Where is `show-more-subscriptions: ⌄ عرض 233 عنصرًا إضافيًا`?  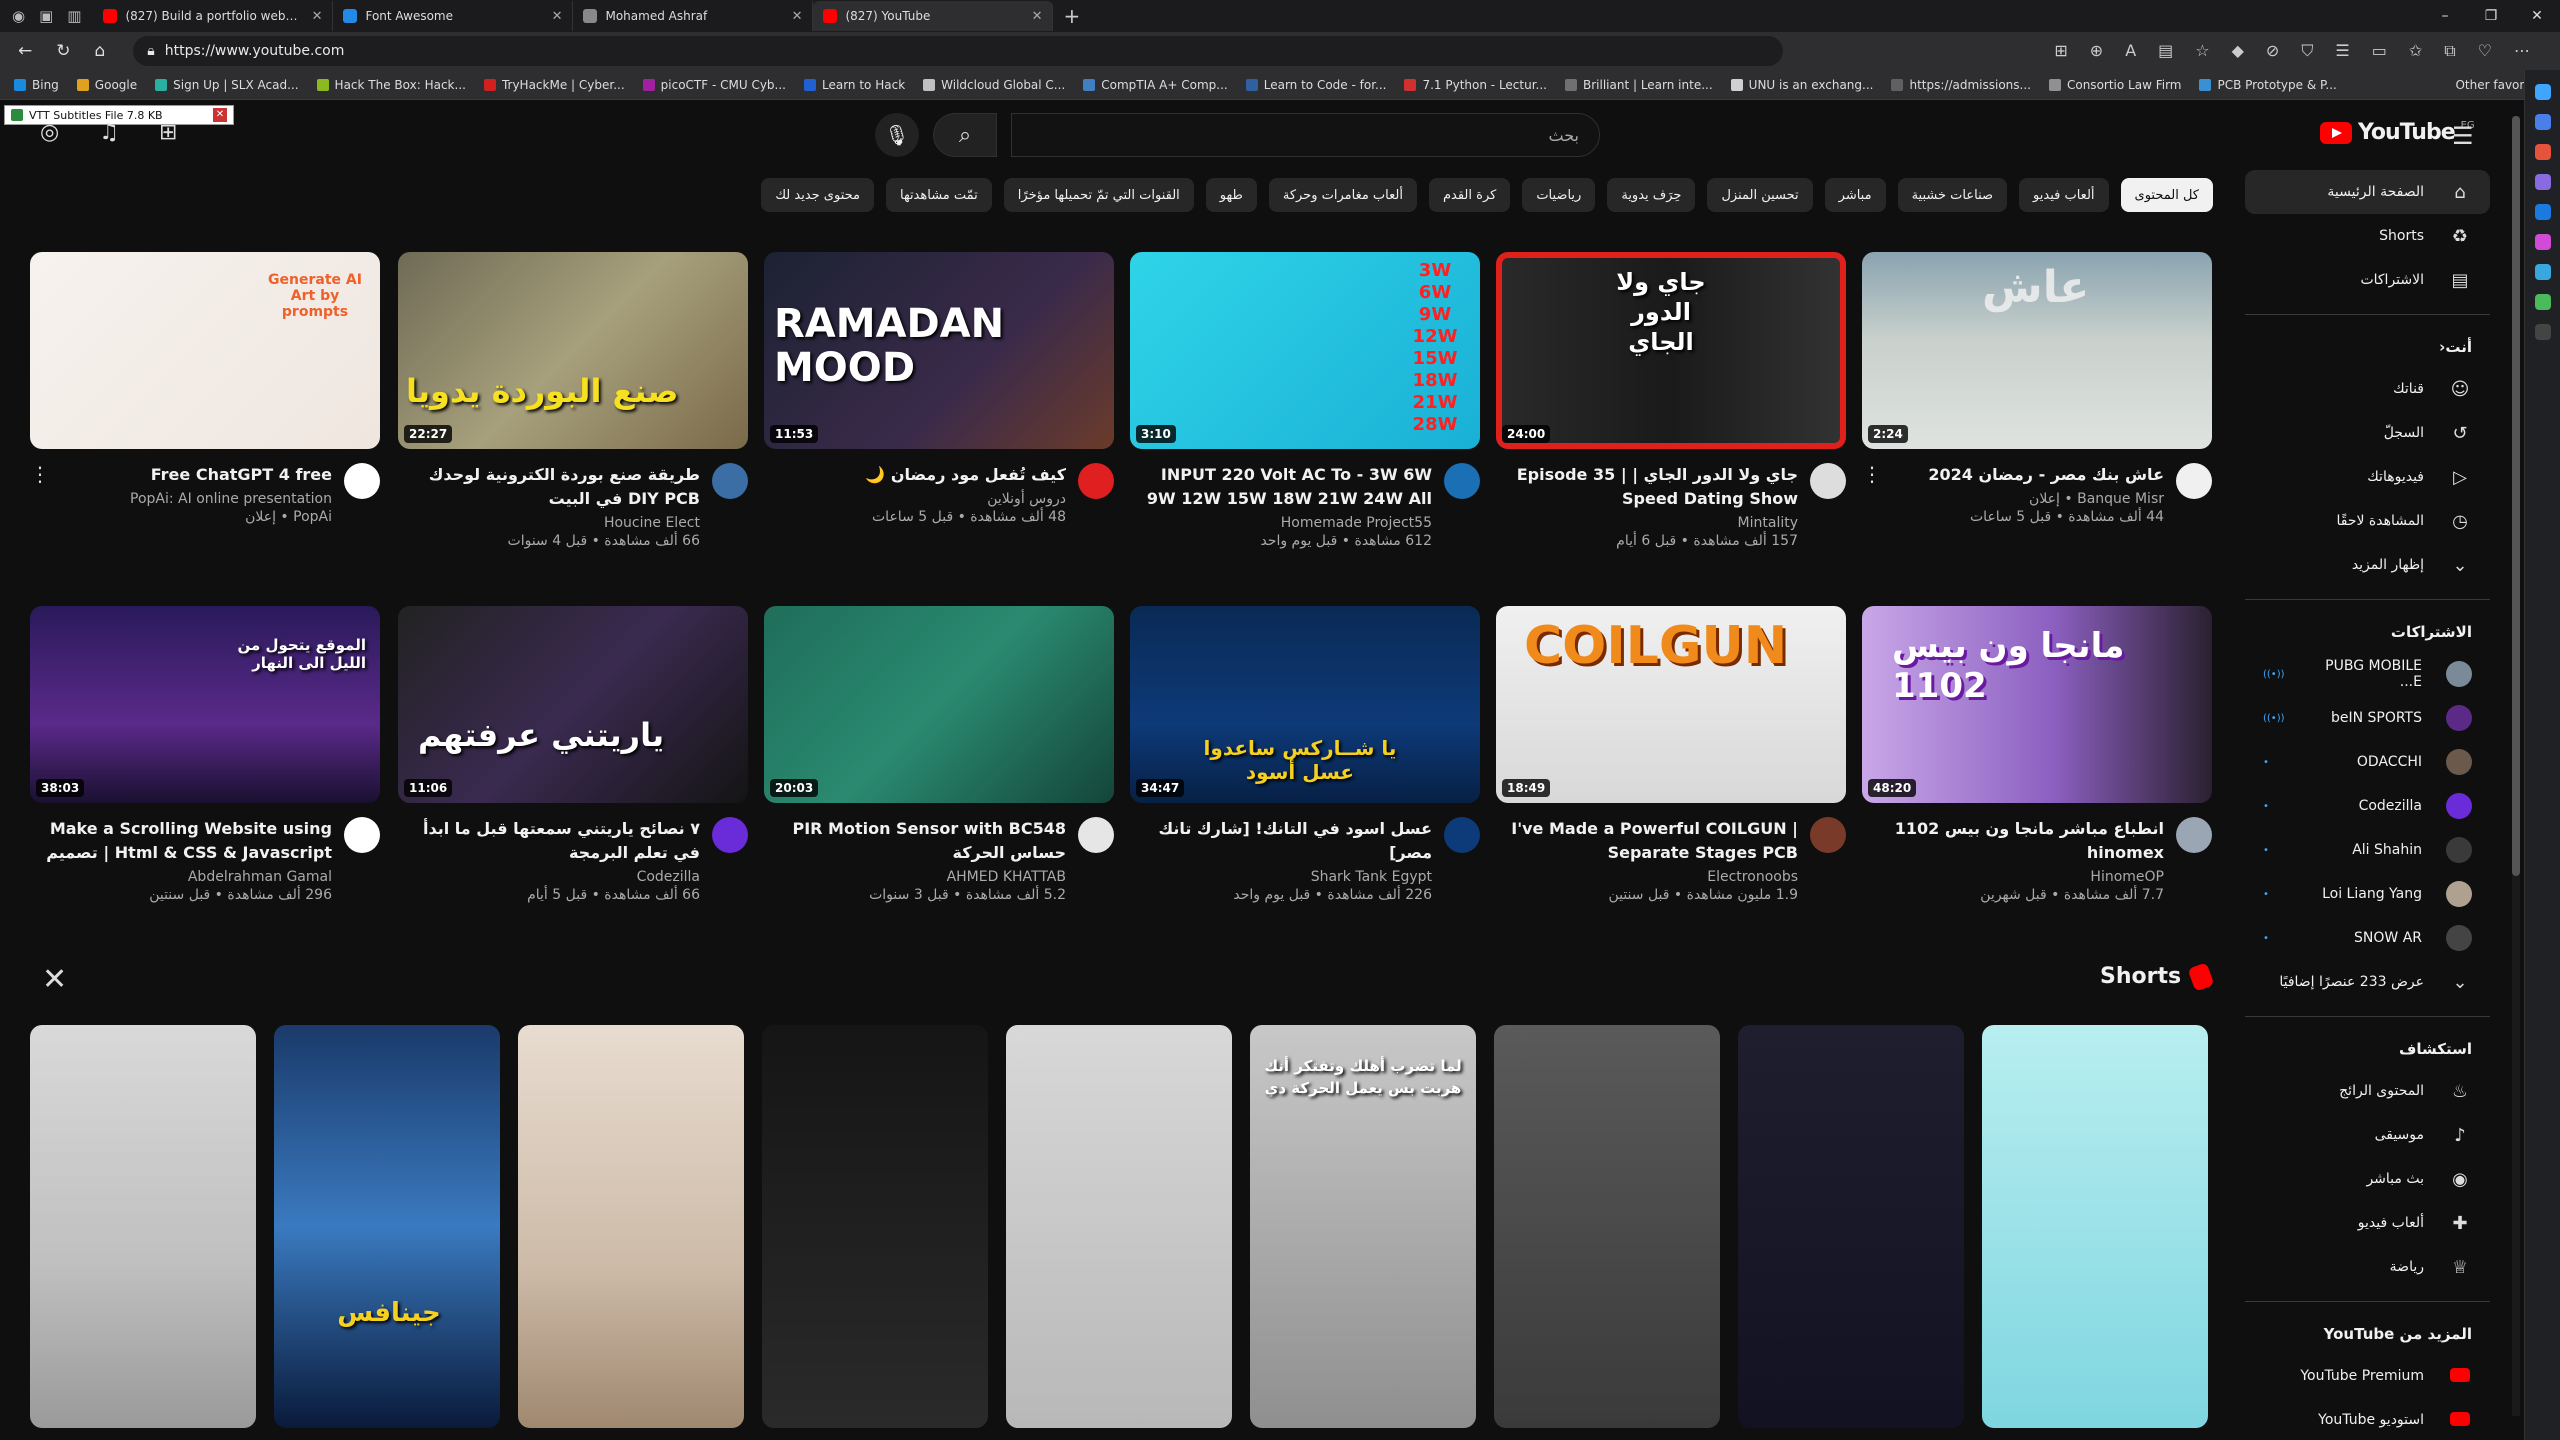
show-more-subscriptions: ⌄ عرض 233 عنصرًا إضافيًا is located at coordinates (2367, 982).